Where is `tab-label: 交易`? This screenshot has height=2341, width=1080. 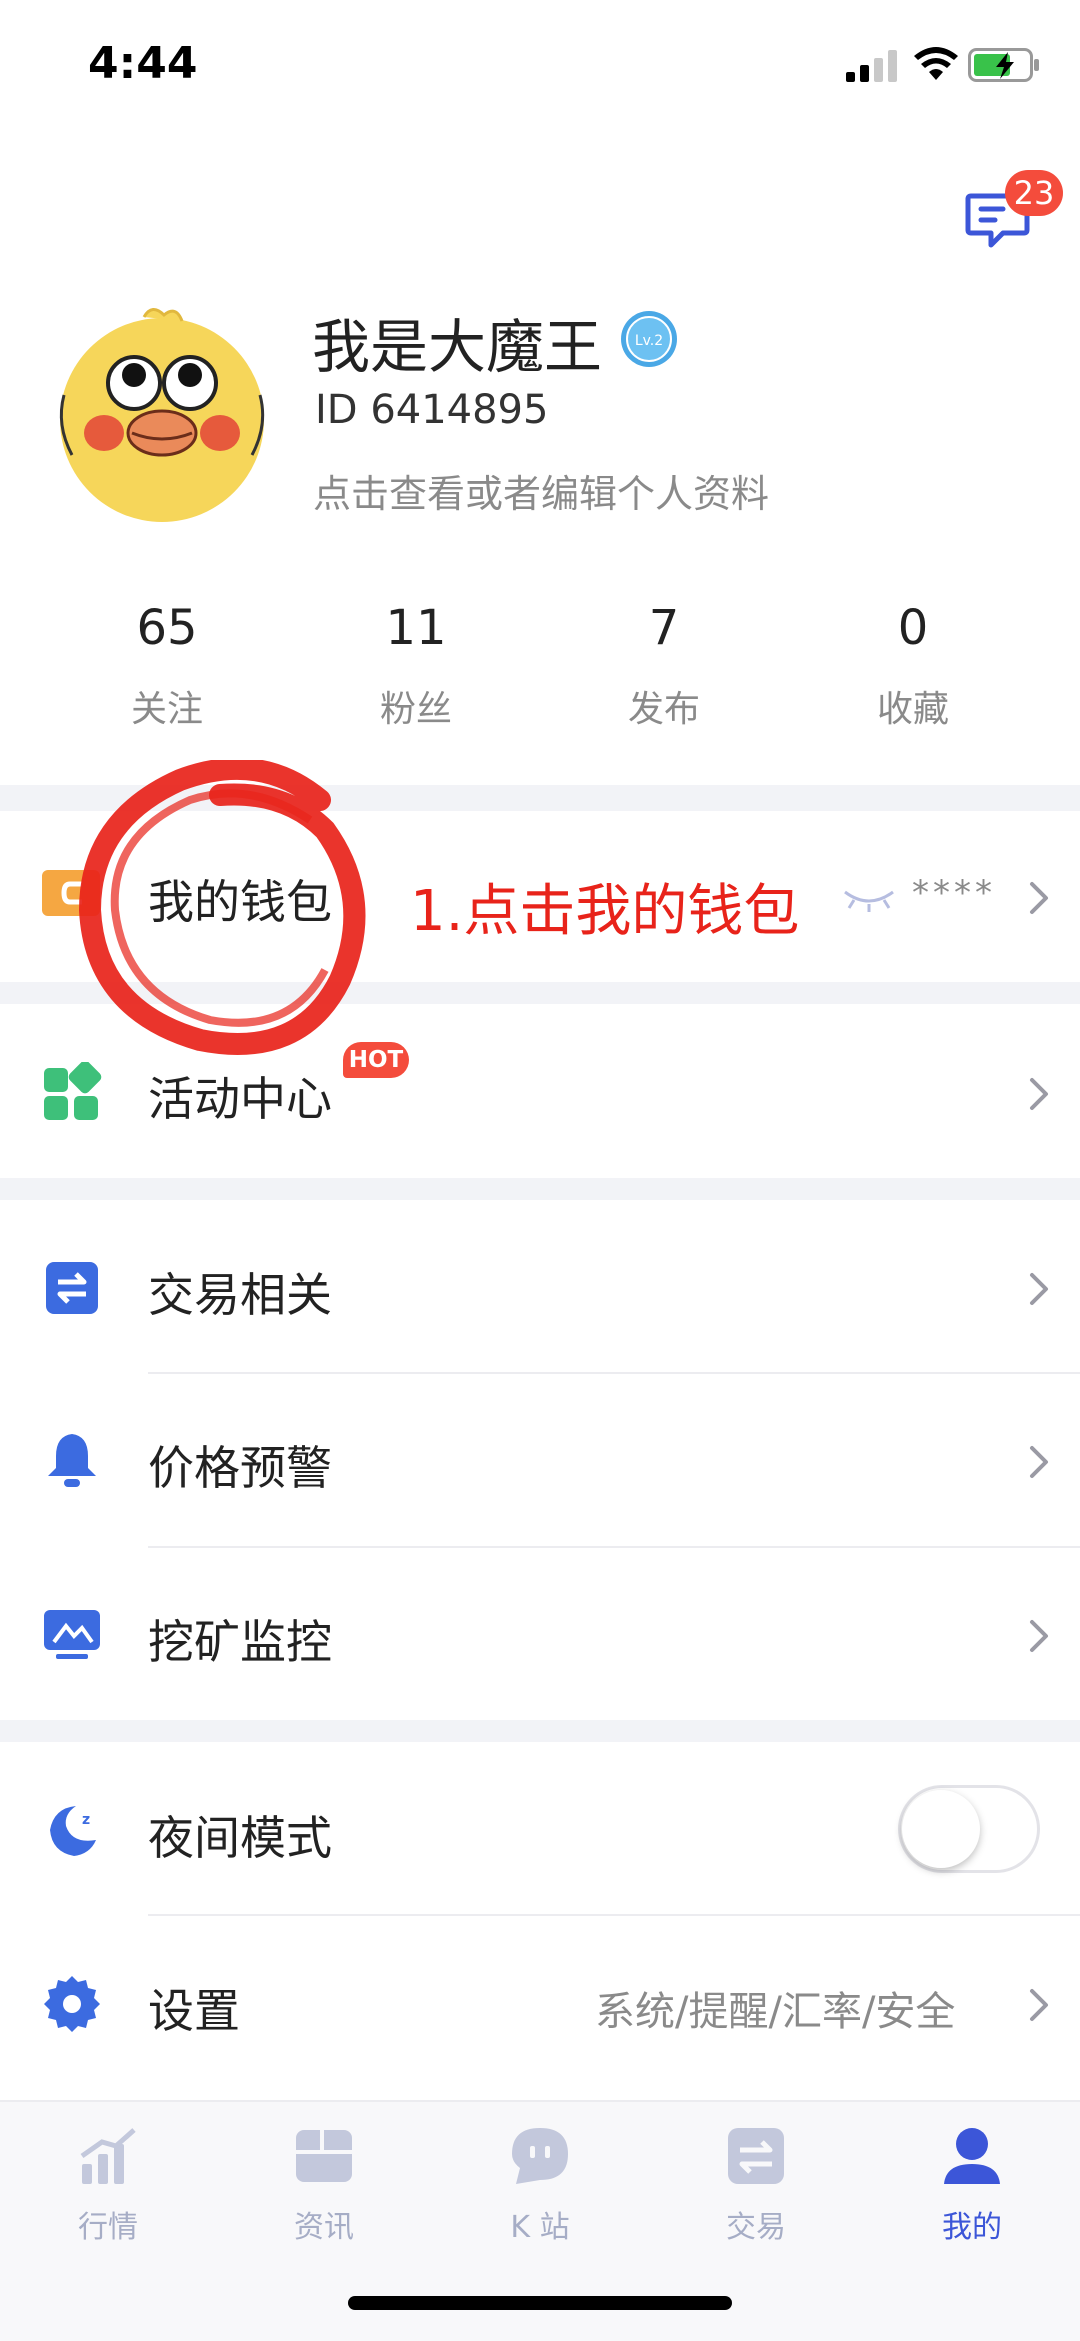 tab-label: 交易 is located at coordinates (756, 2227).